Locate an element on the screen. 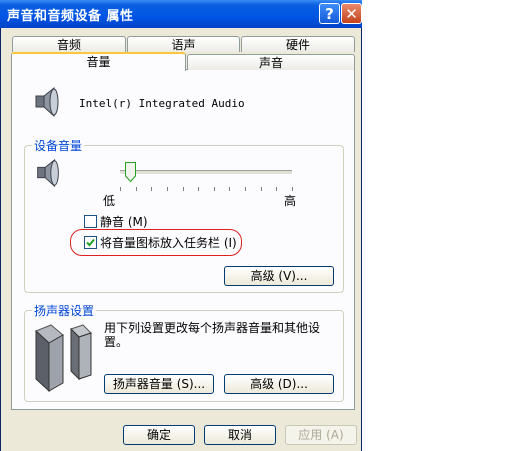 The width and height of the screenshot is (512, 451). volume-slider-track is located at coordinates (206, 172).